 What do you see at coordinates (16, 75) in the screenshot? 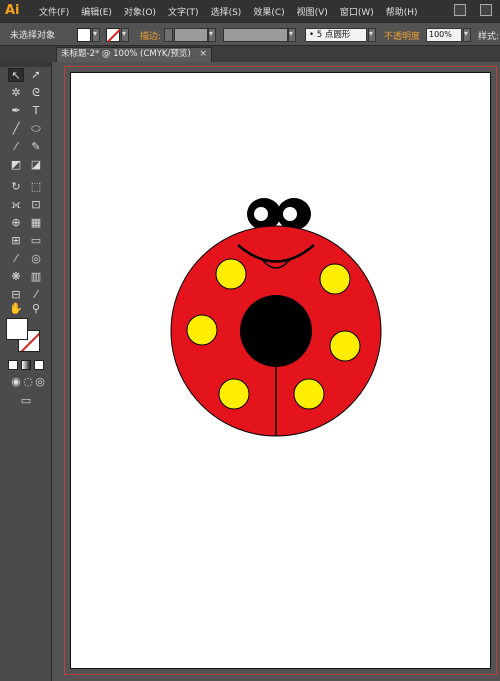
I see `selection-tool-icon: ↖` at bounding box center [16, 75].